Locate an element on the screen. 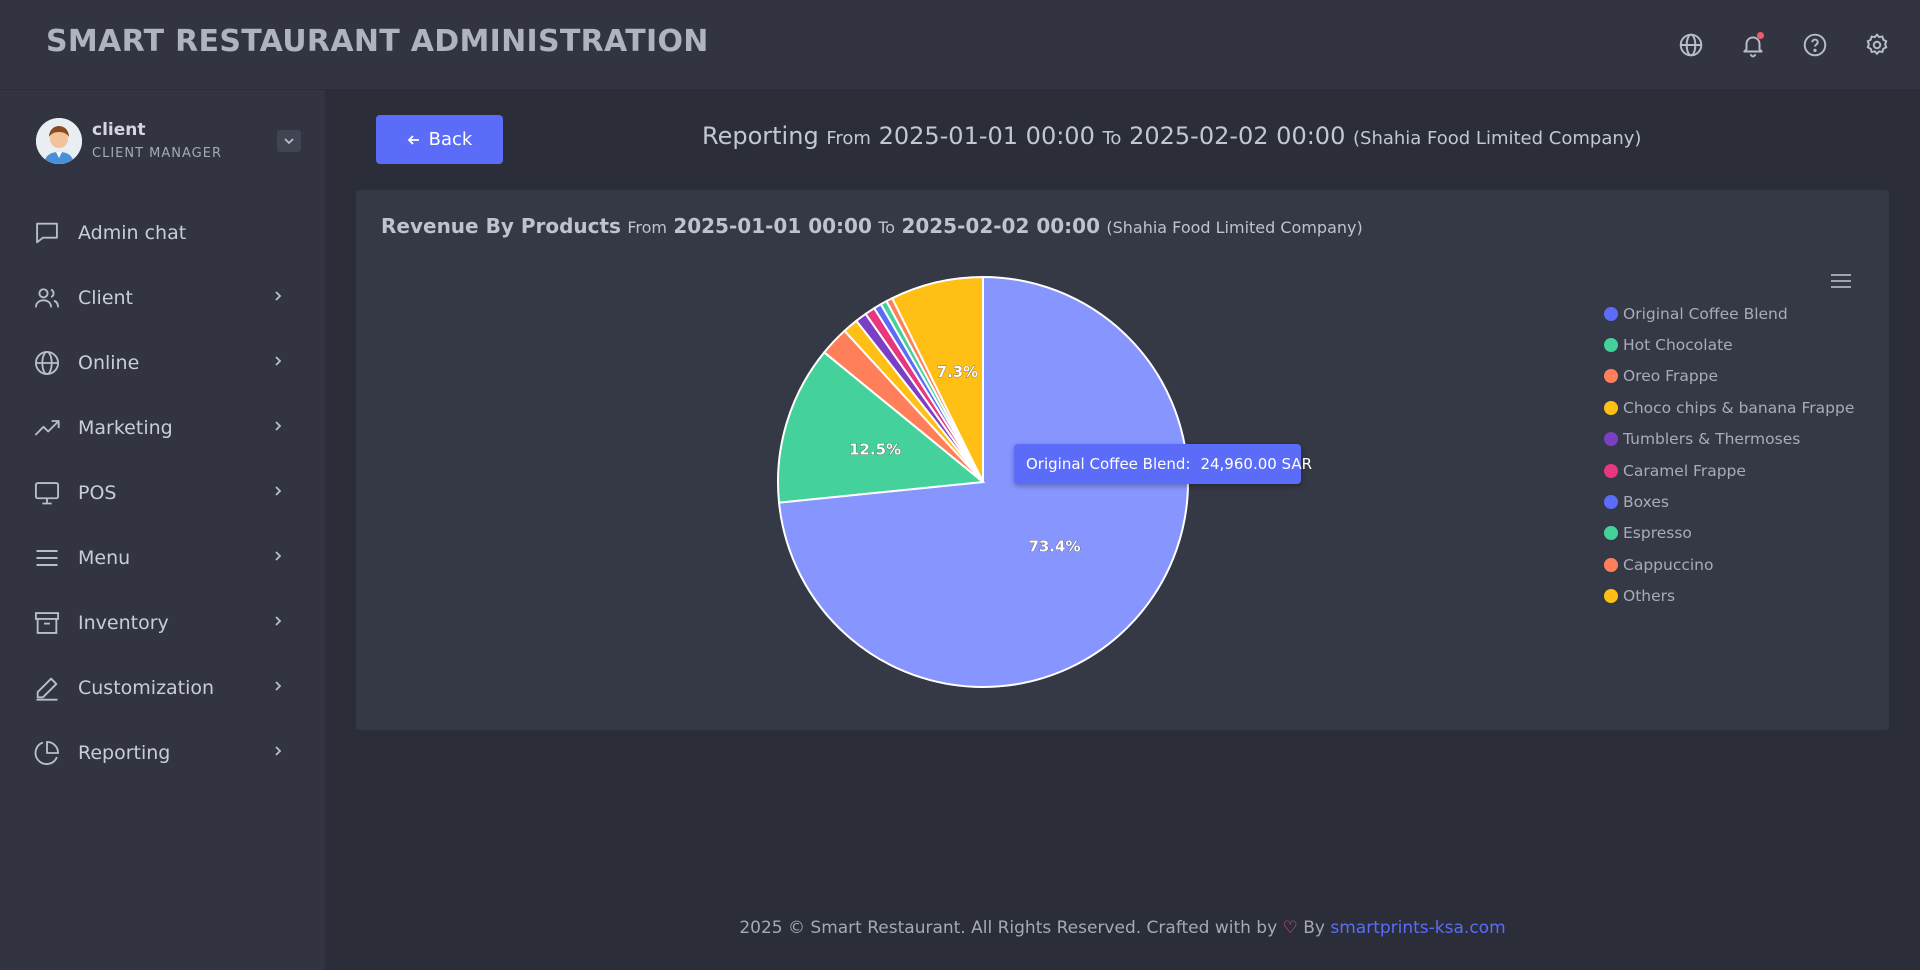  help-icon is located at coordinates (1815, 45).